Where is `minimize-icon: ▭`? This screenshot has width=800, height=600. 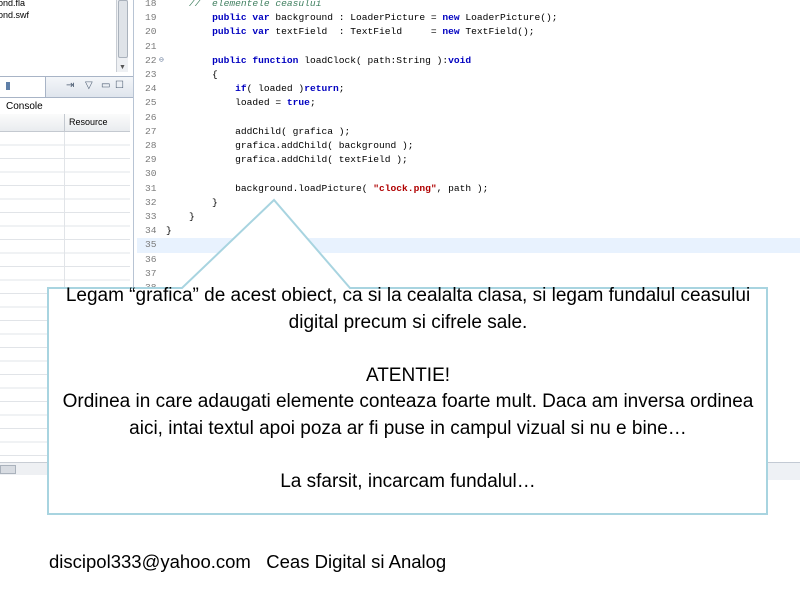 minimize-icon: ▭ is located at coordinates (105, 85).